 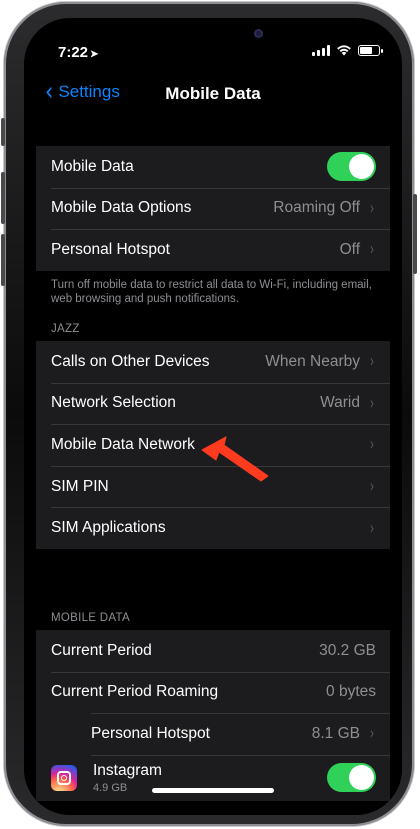 I want to click on row-value: Warid, so click(x=340, y=403).